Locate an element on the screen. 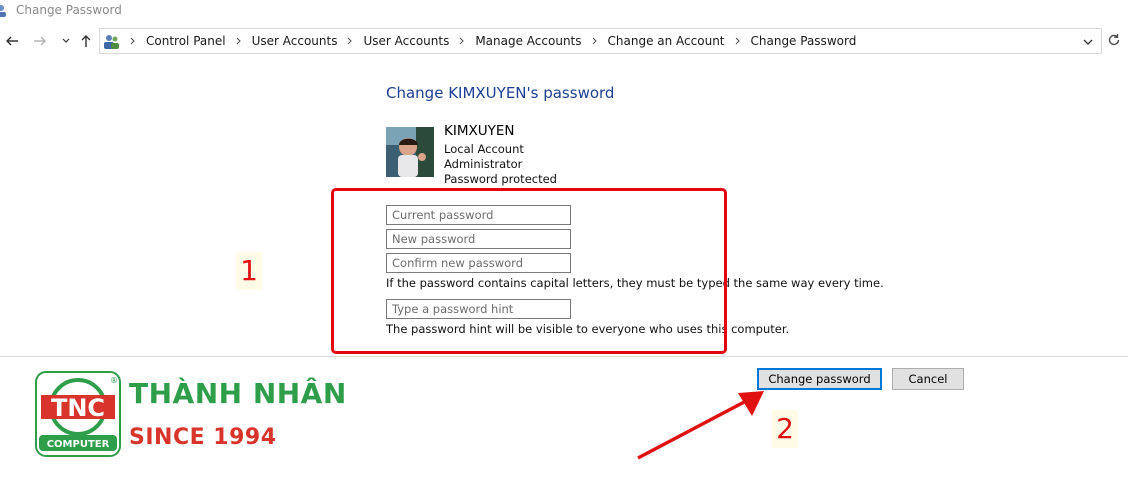 This screenshot has width=1128, height=489. user-avatar is located at coordinates (410, 152).